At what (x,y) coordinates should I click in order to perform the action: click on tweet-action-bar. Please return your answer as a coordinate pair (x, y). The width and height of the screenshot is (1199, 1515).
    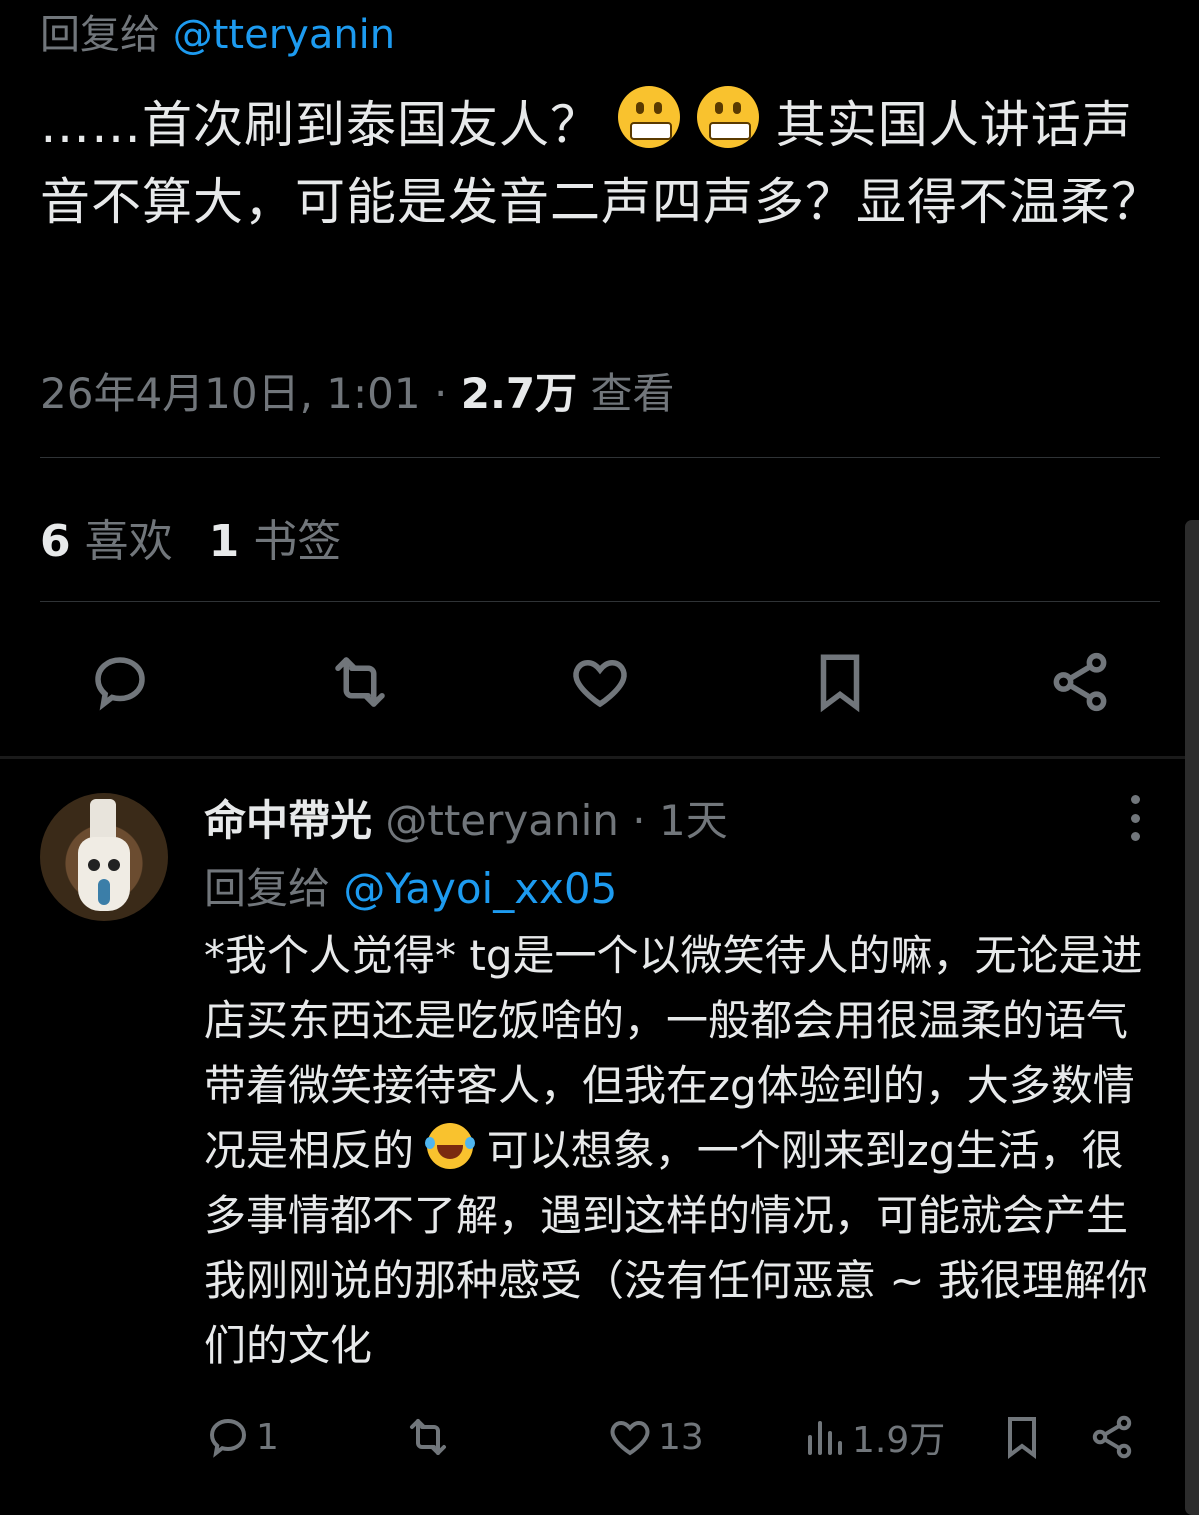
    Looking at the image, I should click on (599, 682).